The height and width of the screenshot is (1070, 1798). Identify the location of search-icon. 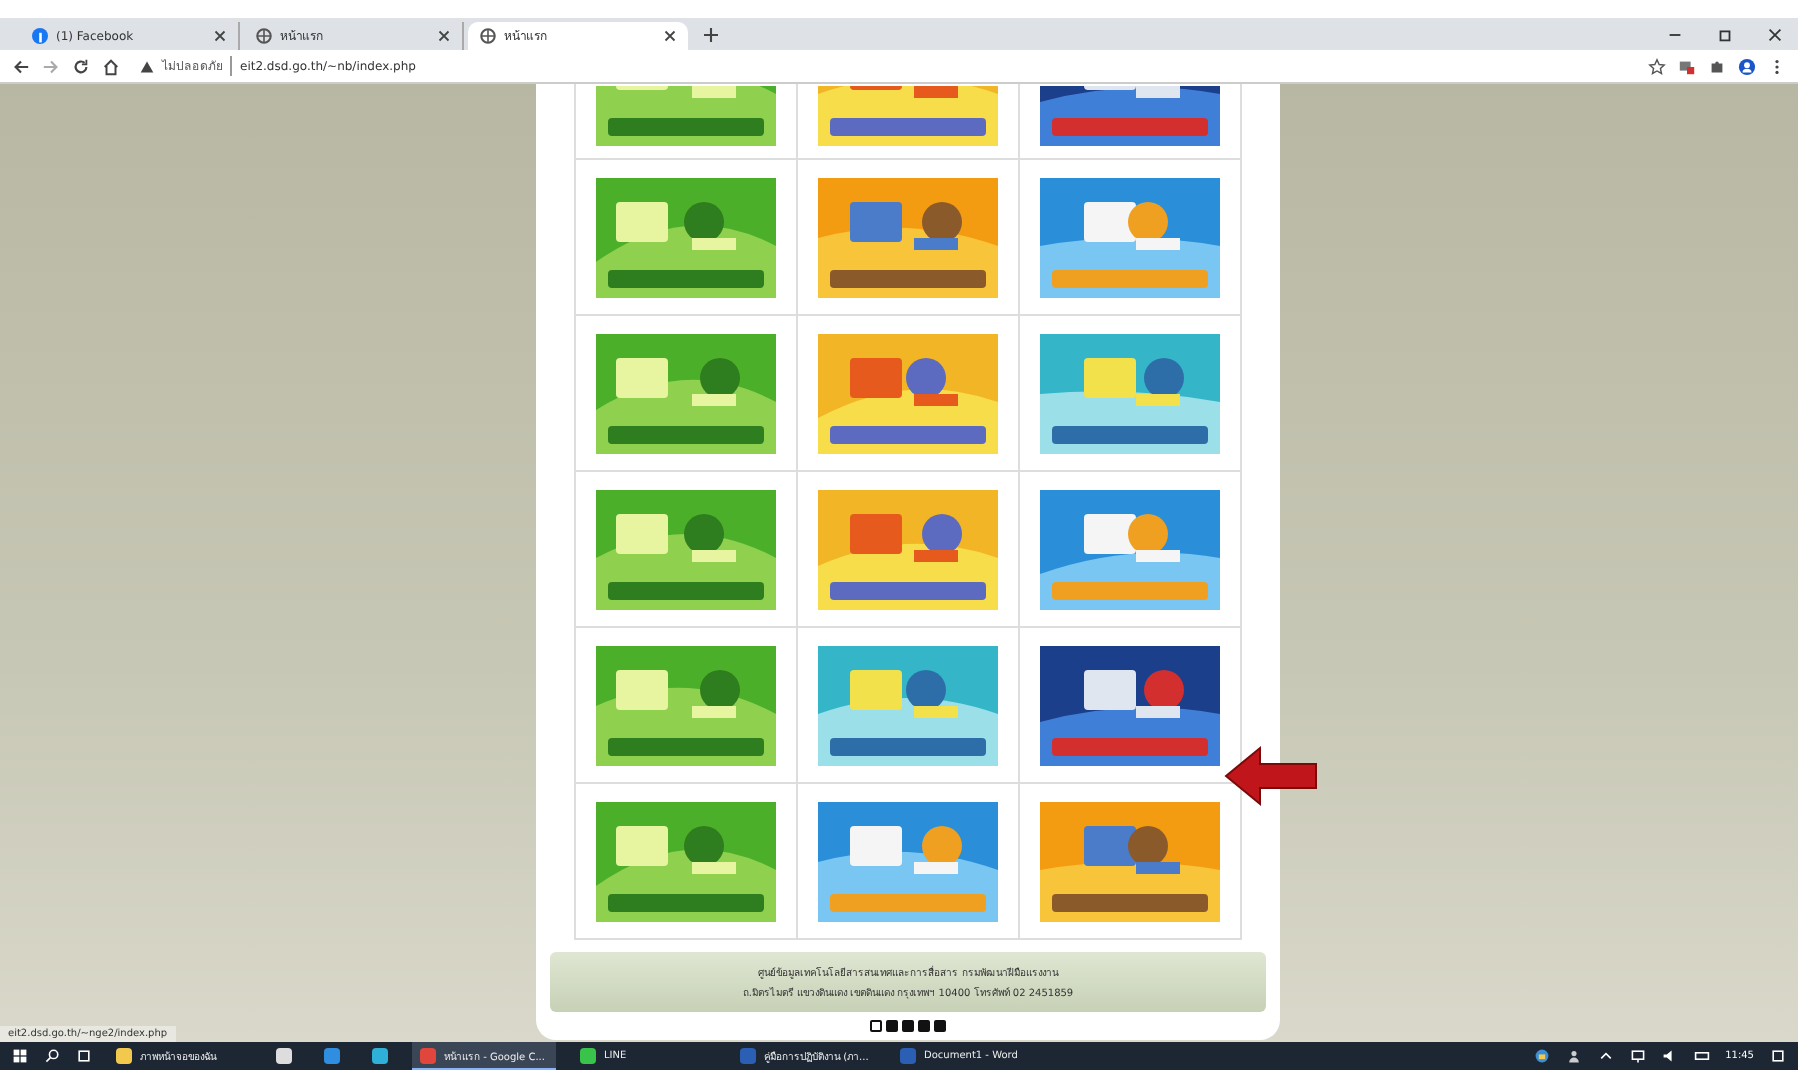
(52, 1056).